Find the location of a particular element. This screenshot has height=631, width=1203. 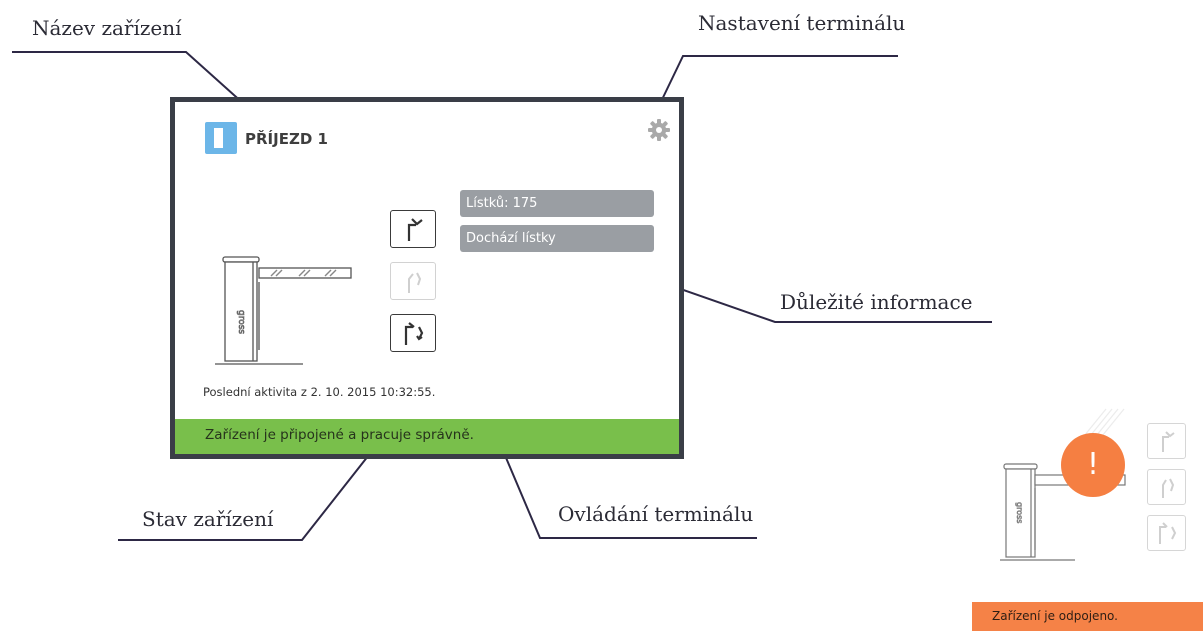

callout-terminal-settings: Nastavení terminálu is located at coordinates (802, 23).